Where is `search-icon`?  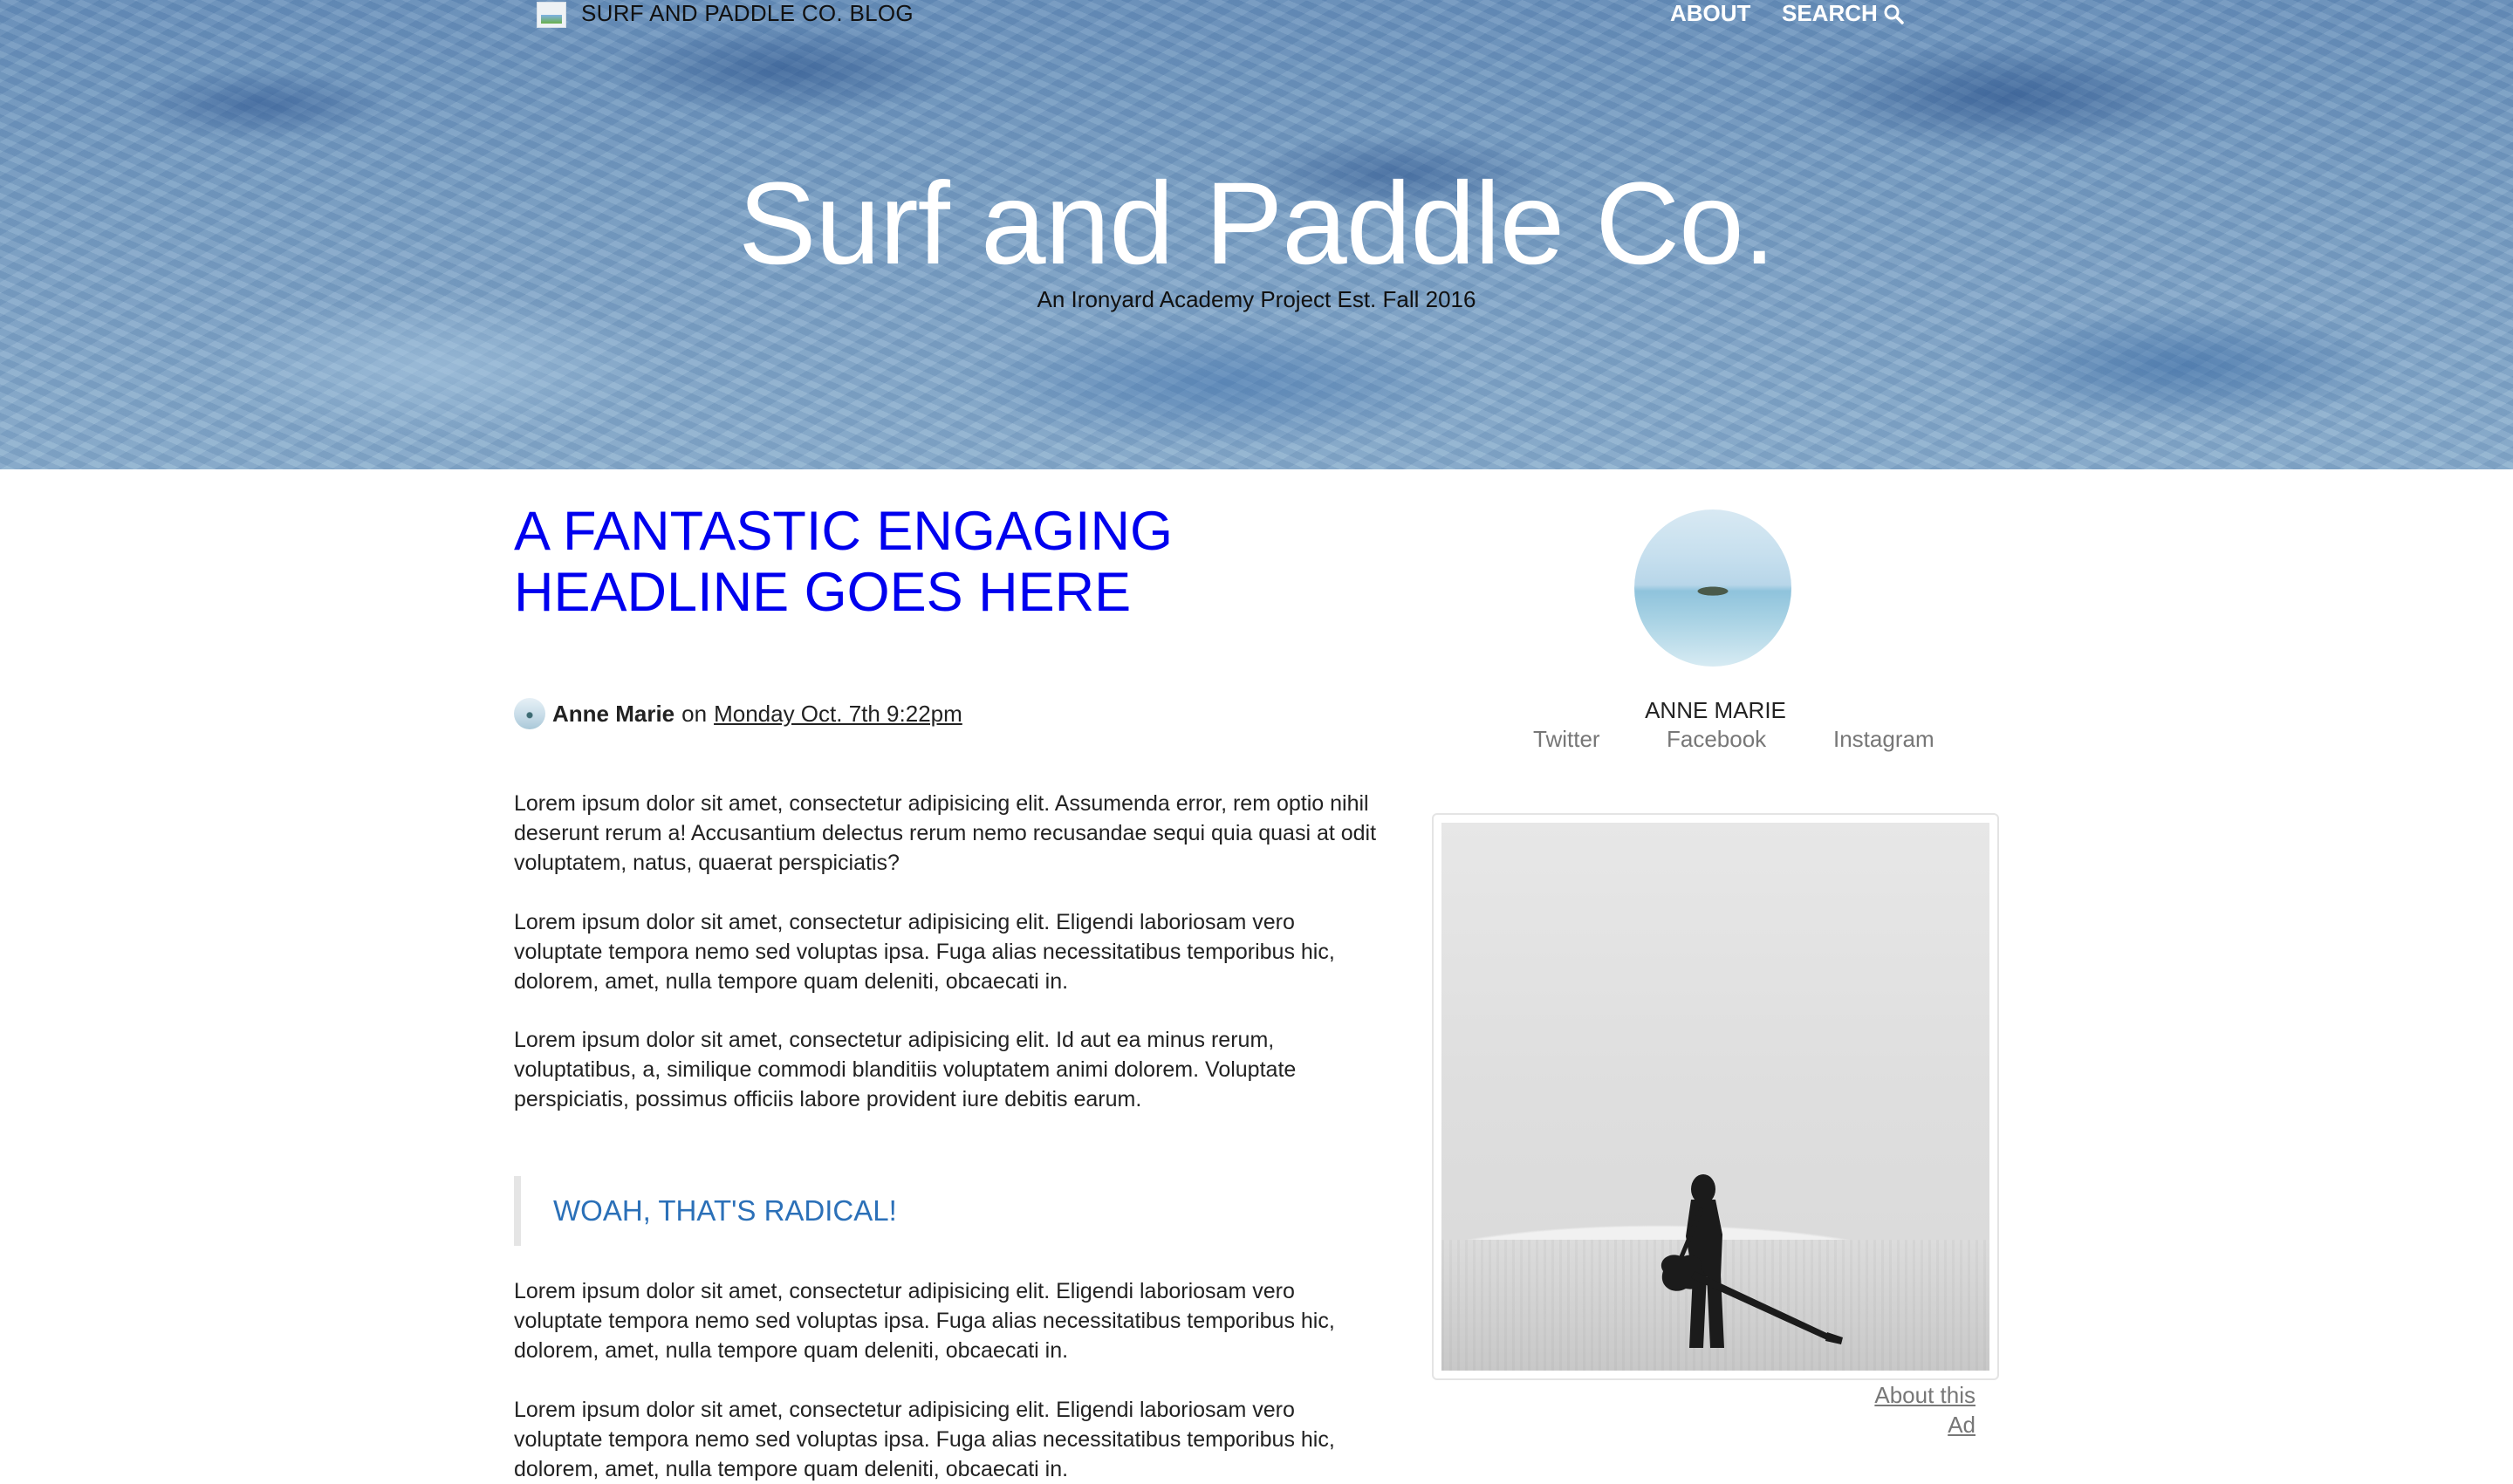
search-icon is located at coordinates (1894, 14).